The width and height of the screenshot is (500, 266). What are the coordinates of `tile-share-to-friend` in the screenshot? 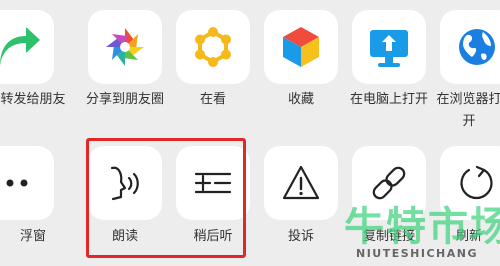 It's located at (27, 47).